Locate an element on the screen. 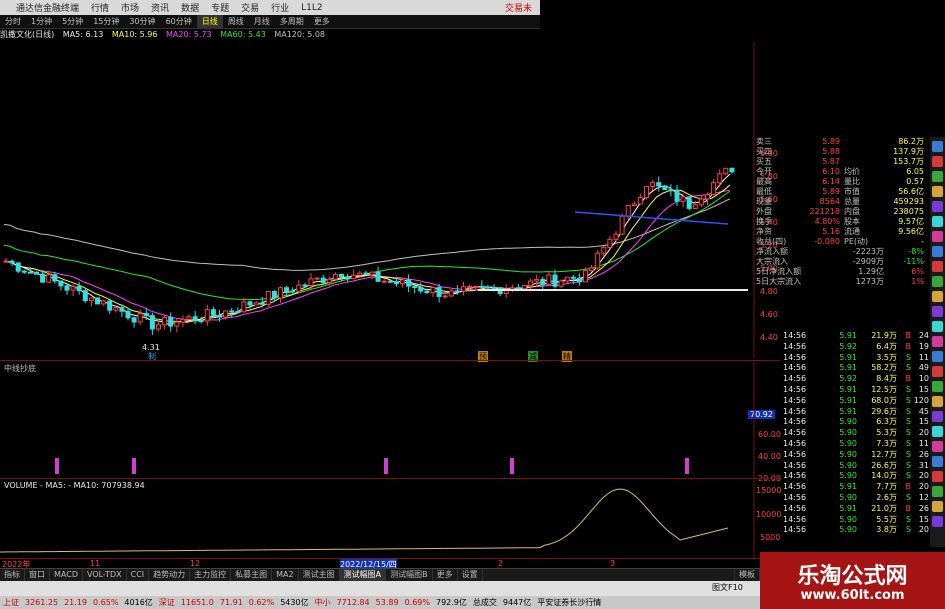  tab-trend: 趋势动力 is located at coordinates (170, 575).